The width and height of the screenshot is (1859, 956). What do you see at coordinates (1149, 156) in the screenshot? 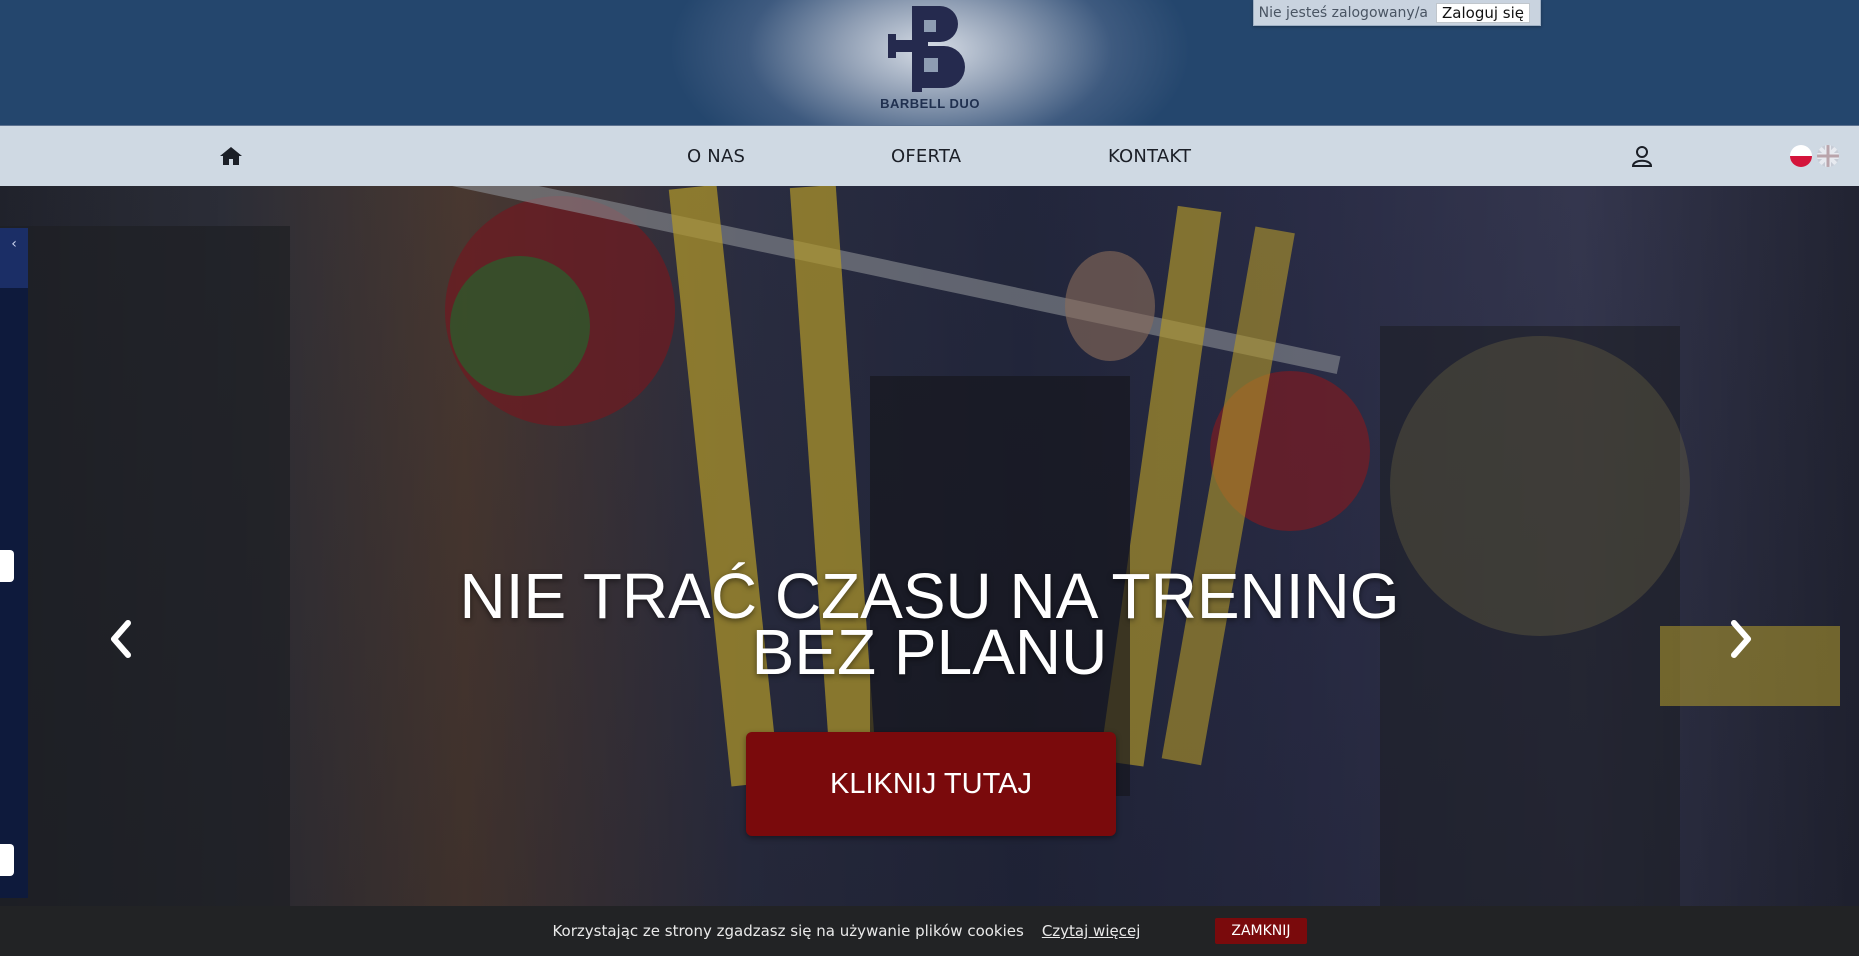
I see `nav-item-kontakt: KONTAKT` at bounding box center [1149, 156].